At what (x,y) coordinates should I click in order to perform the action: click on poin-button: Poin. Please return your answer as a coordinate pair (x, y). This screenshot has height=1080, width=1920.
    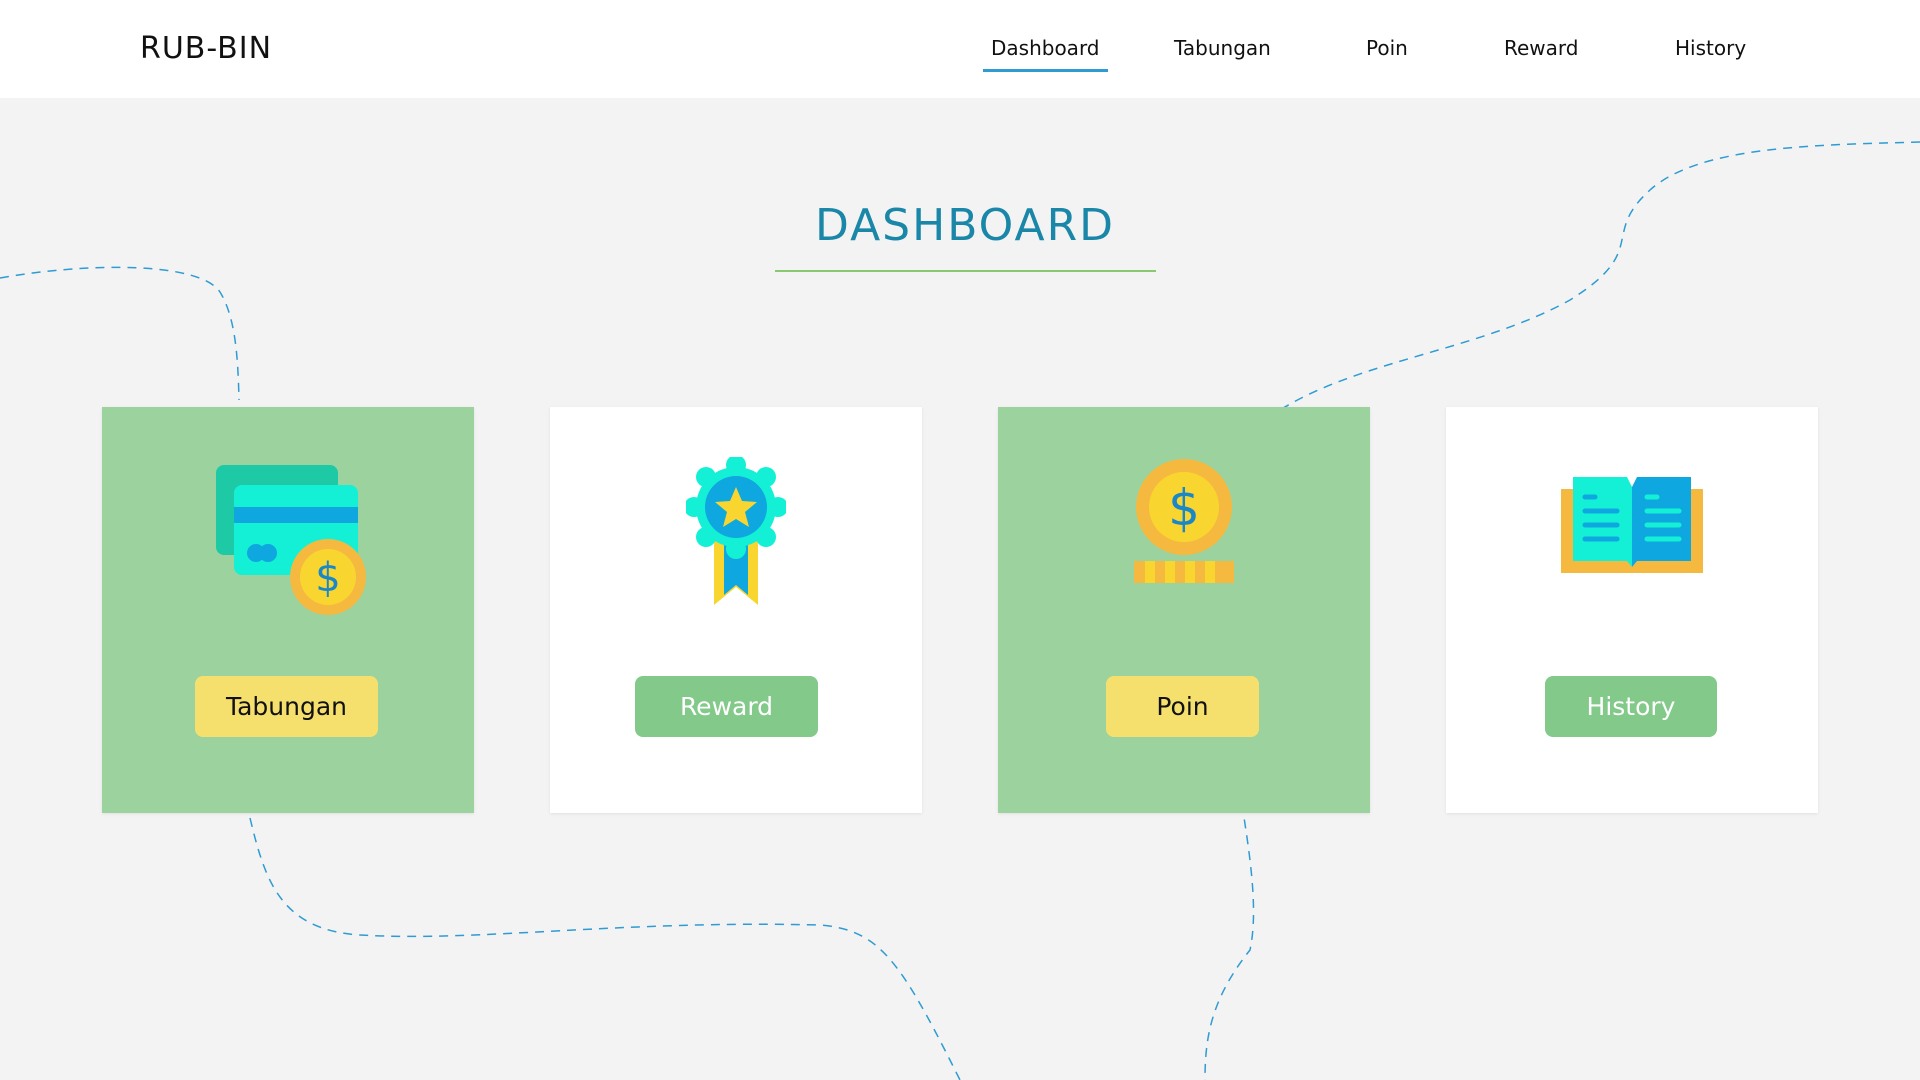
    Looking at the image, I should click on (1182, 706).